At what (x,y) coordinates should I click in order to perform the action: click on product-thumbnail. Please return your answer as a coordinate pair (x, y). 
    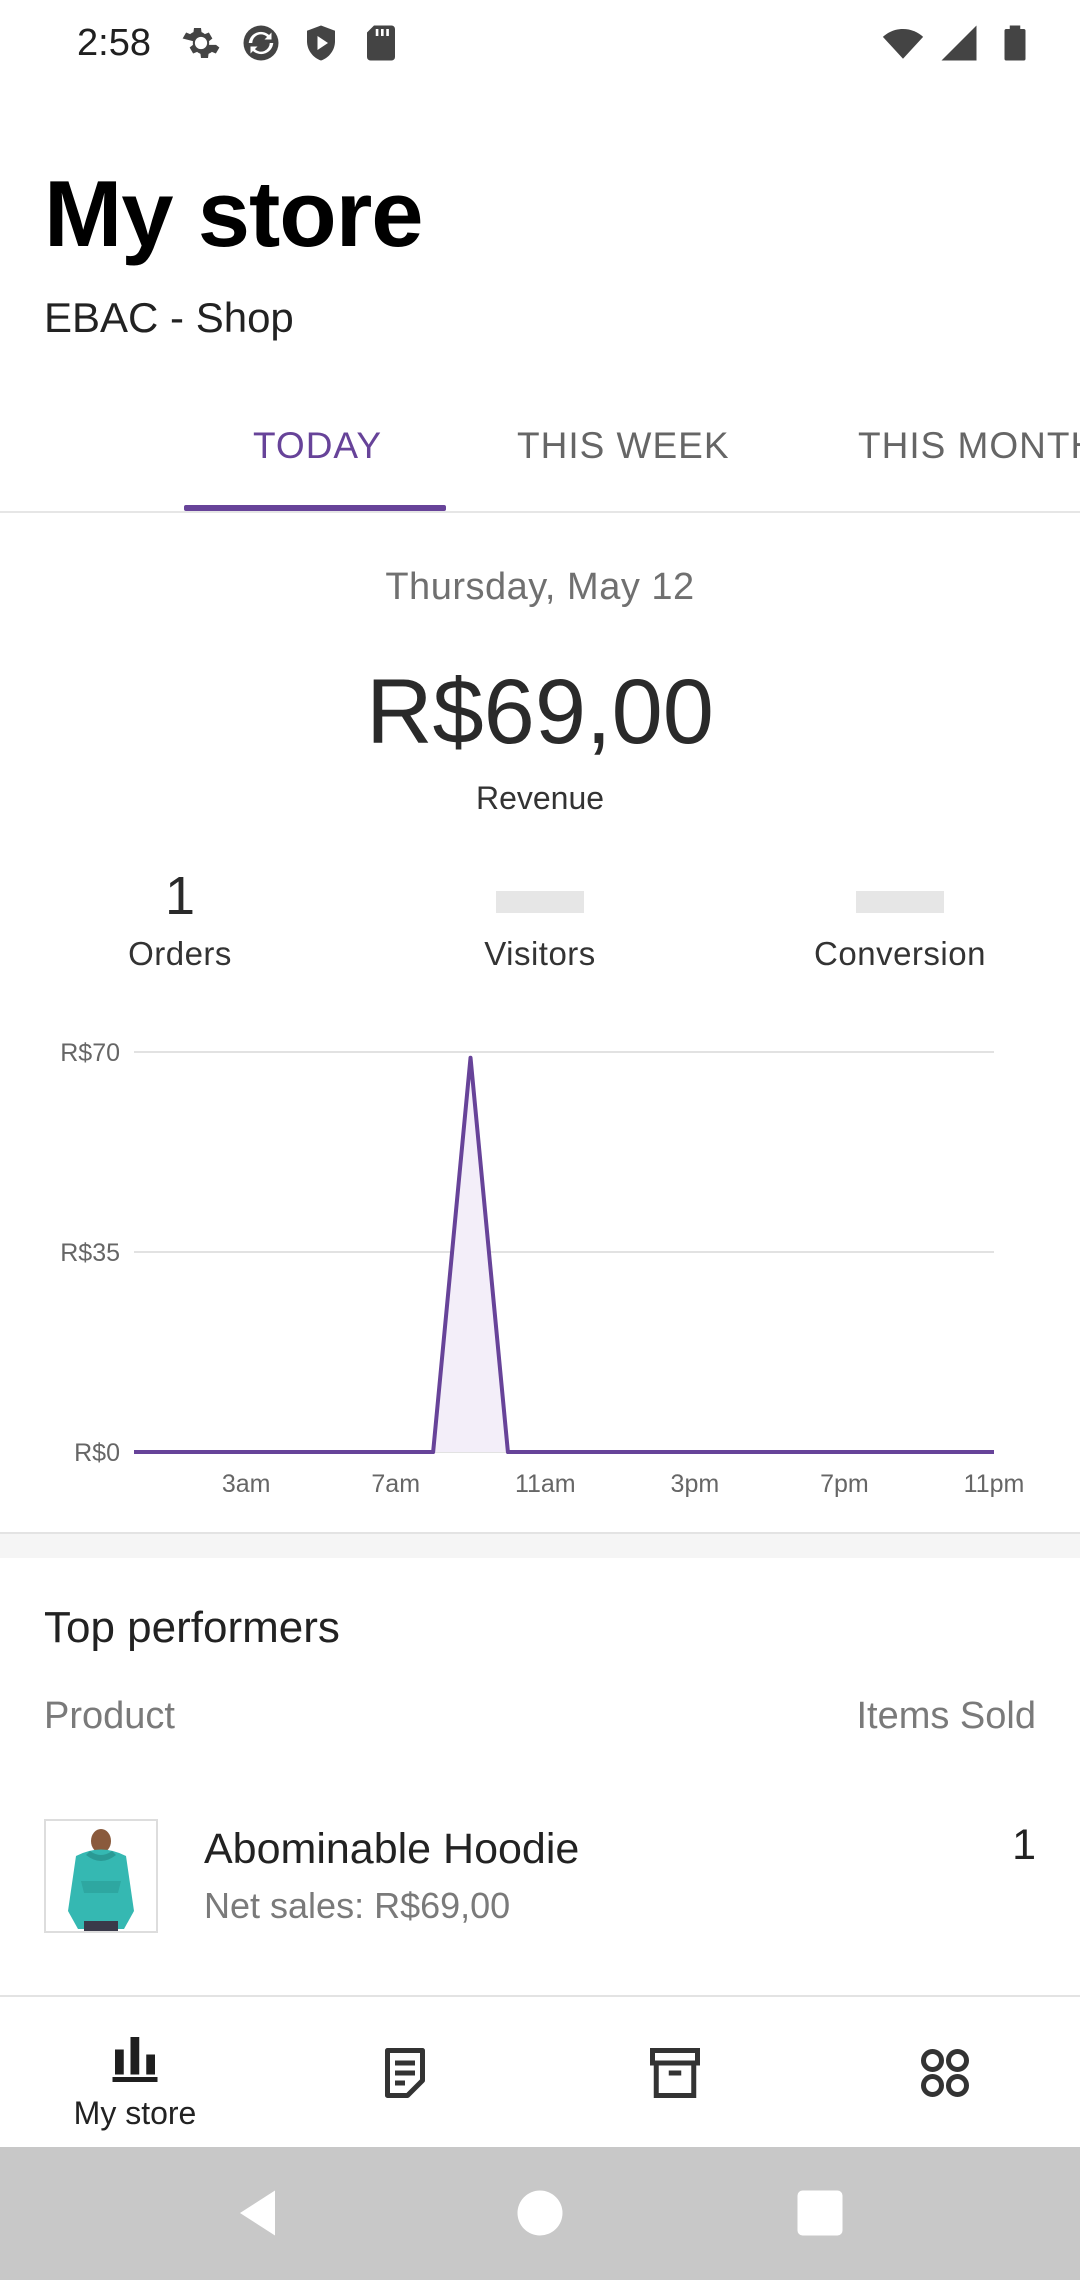
    Looking at the image, I should click on (101, 1876).